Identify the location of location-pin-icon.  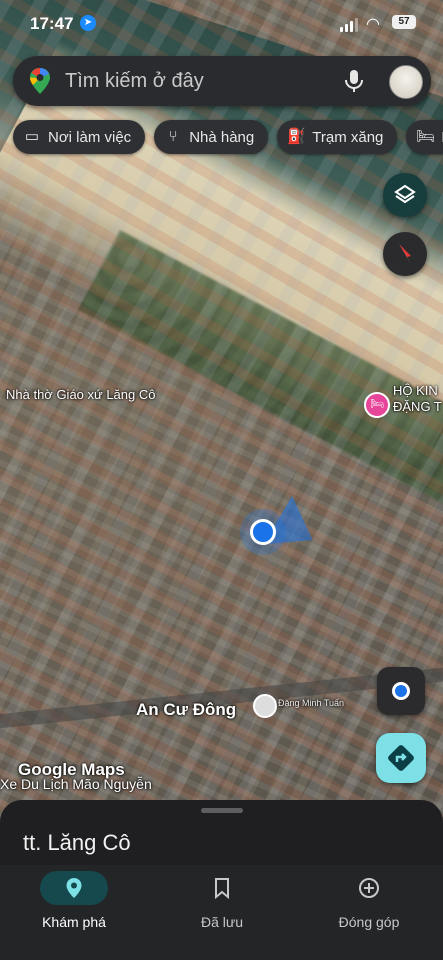
(74, 888).